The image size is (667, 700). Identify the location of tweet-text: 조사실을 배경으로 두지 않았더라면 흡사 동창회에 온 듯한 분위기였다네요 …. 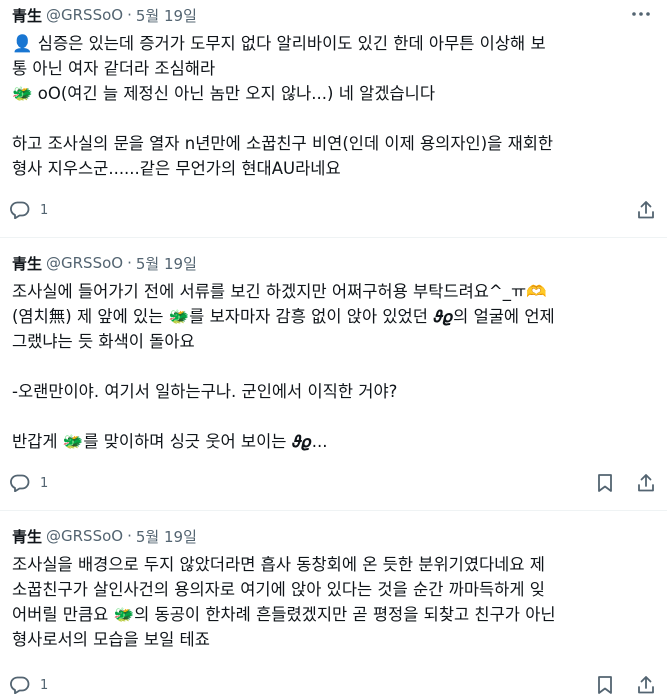
(333, 602).